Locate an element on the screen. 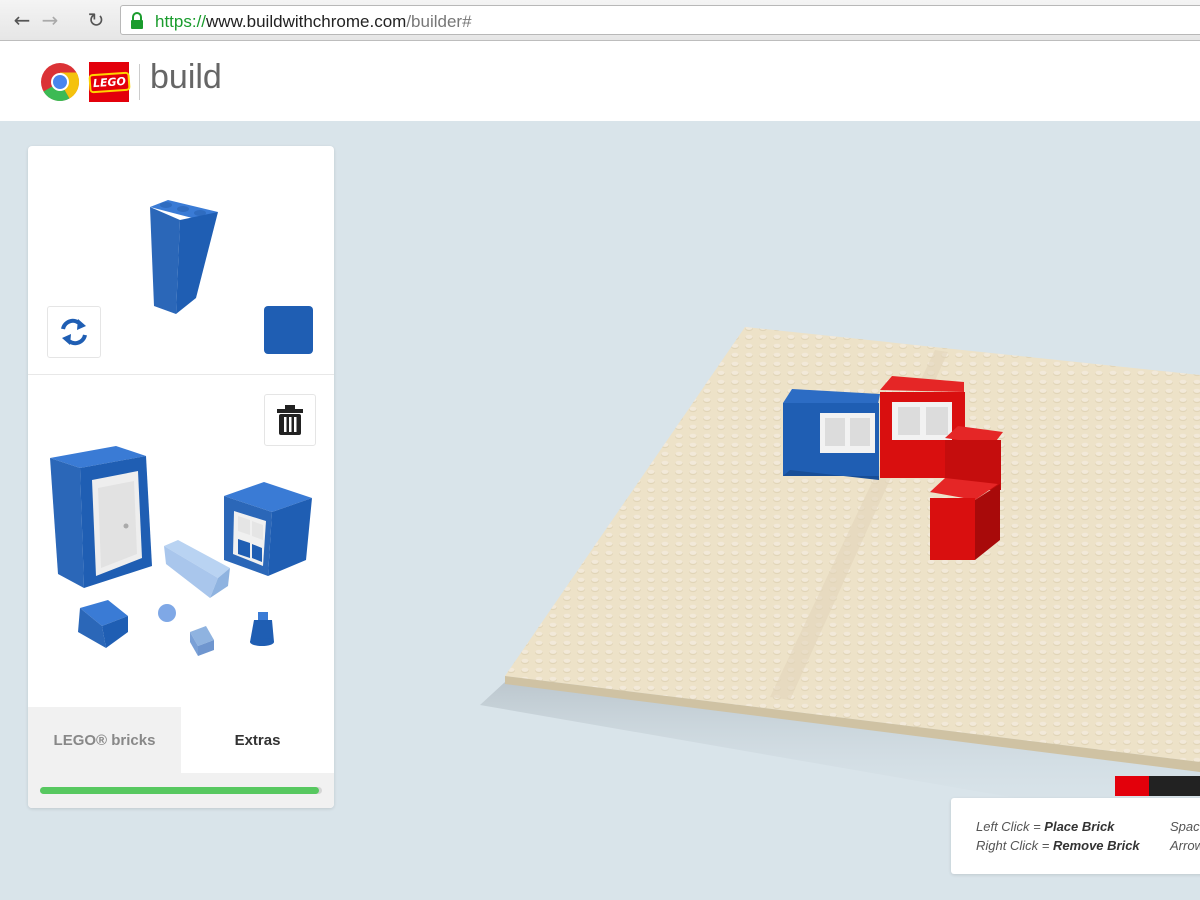 This screenshot has height=900, width=1200. page-title: build is located at coordinates (186, 77).